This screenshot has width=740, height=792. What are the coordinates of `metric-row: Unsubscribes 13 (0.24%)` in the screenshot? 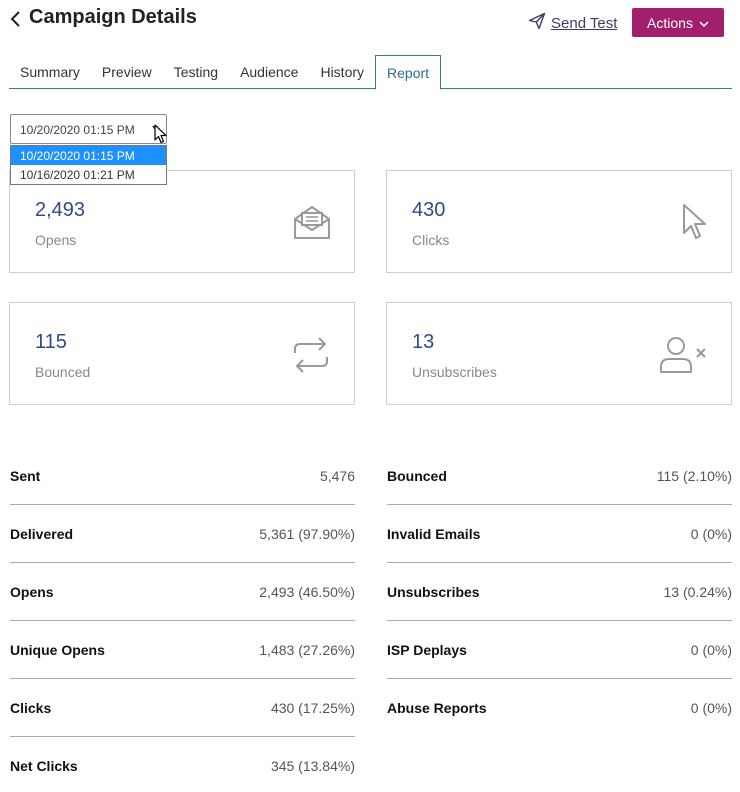 It's located at (559, 592).